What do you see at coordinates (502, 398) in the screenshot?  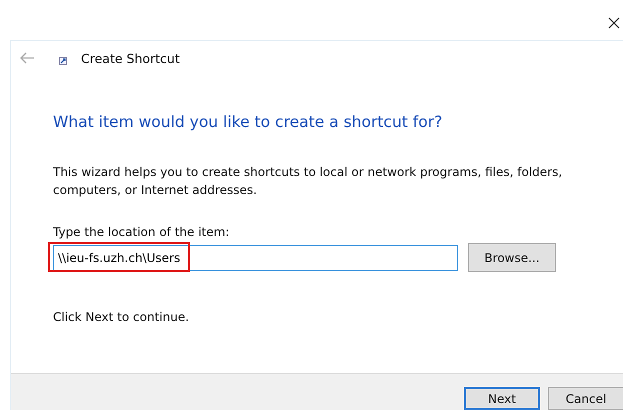 I see `next-button: Next` at bounding box center [502, 398].